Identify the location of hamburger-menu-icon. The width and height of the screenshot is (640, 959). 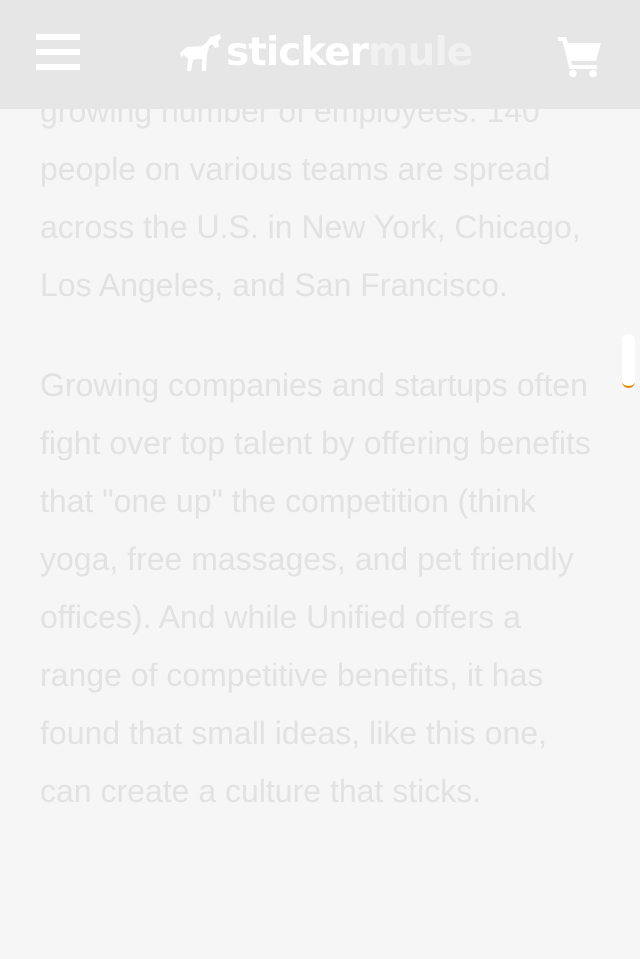
(59, 53).